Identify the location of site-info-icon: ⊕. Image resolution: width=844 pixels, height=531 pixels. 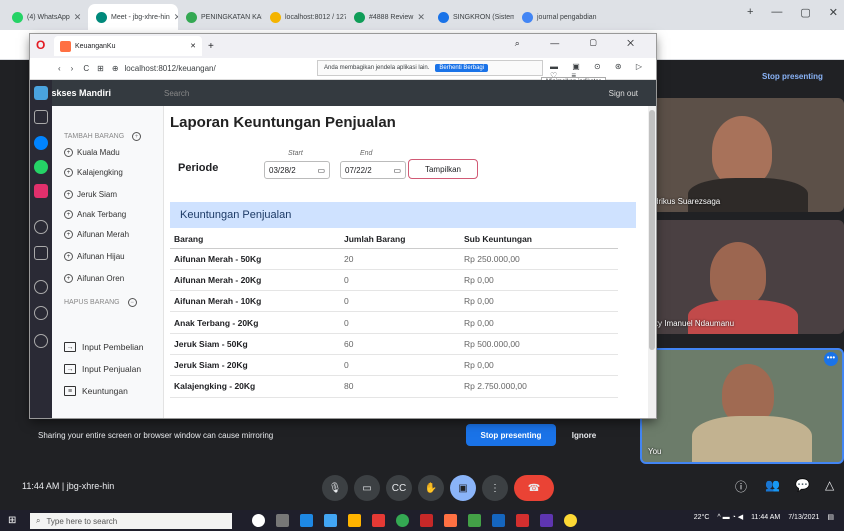
(115, 68).